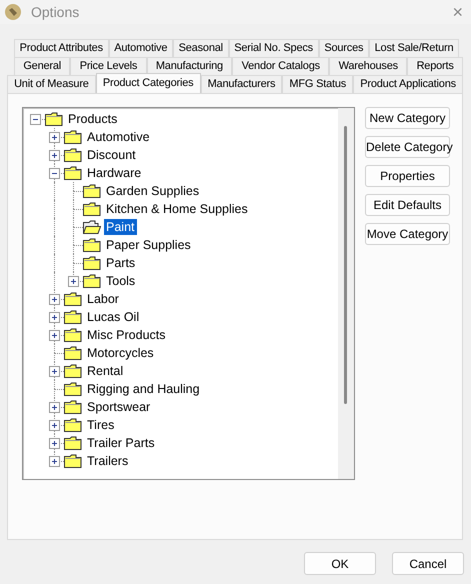 Image resolution: width=471 pixels, height=584 pixels. I want to click on tree-item: Misc Products, so click(126, 335).